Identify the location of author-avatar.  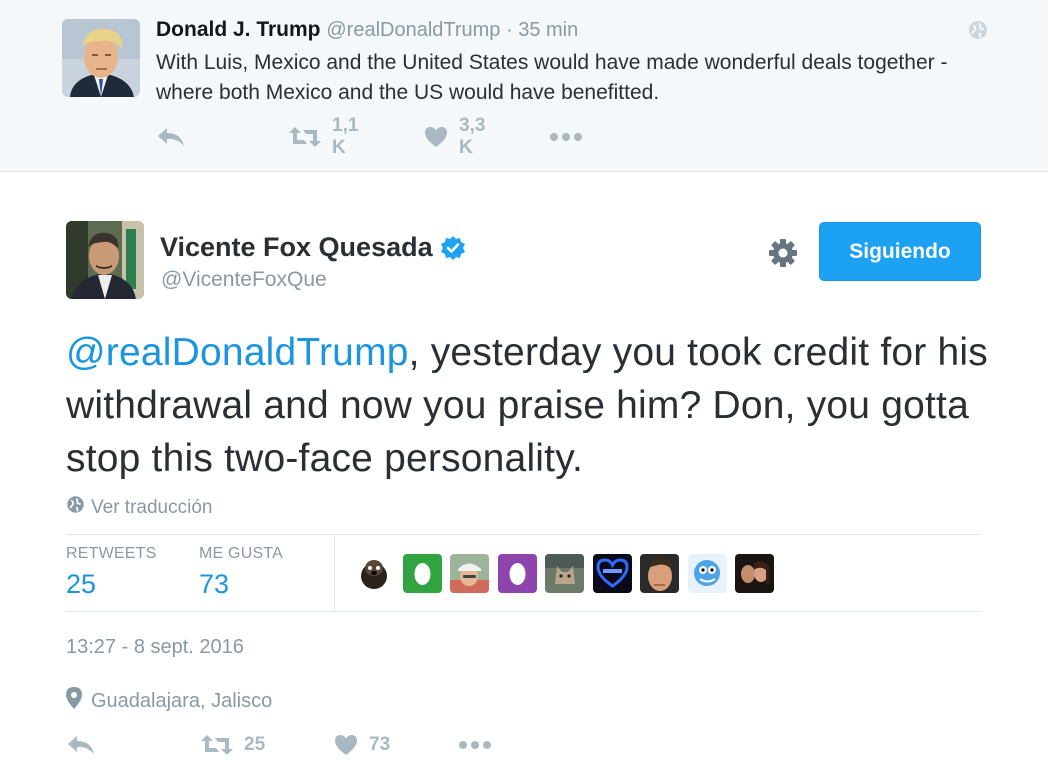
(105, 260).